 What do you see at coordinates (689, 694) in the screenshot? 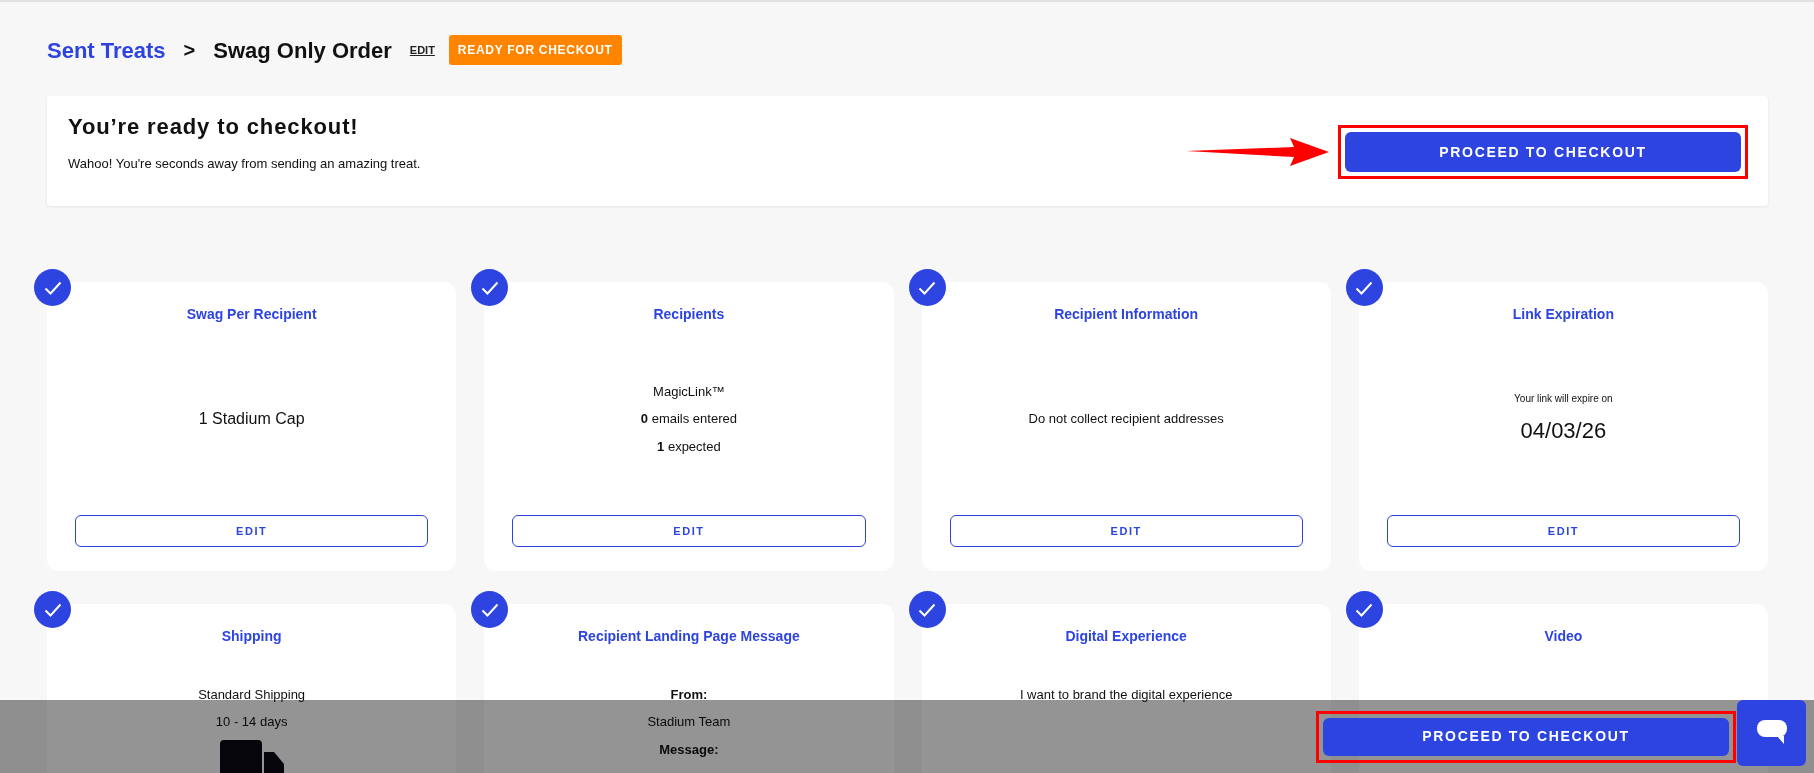
I see `field-label: From:` at bounding box center [689, 694].